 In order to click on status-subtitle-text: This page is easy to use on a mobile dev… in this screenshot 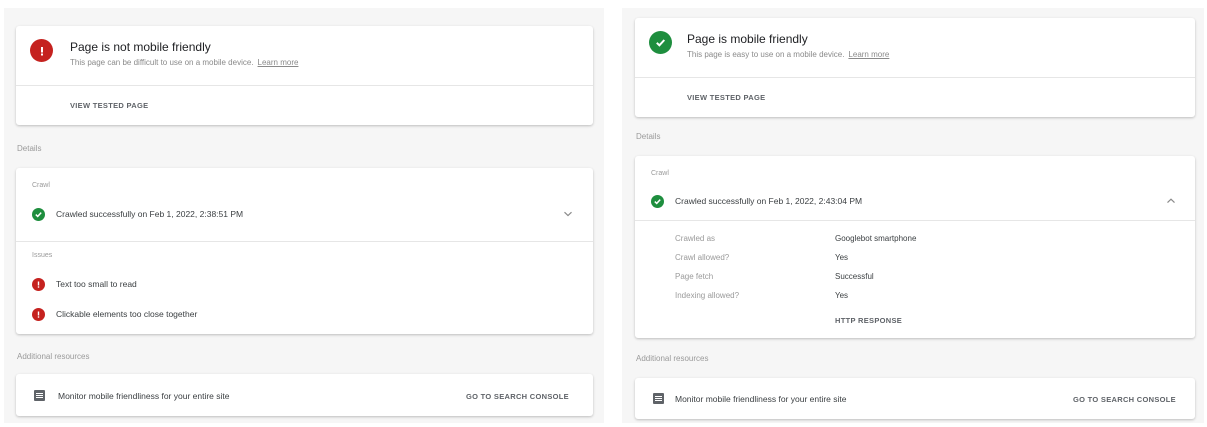, I will do `click(766, 54)`.